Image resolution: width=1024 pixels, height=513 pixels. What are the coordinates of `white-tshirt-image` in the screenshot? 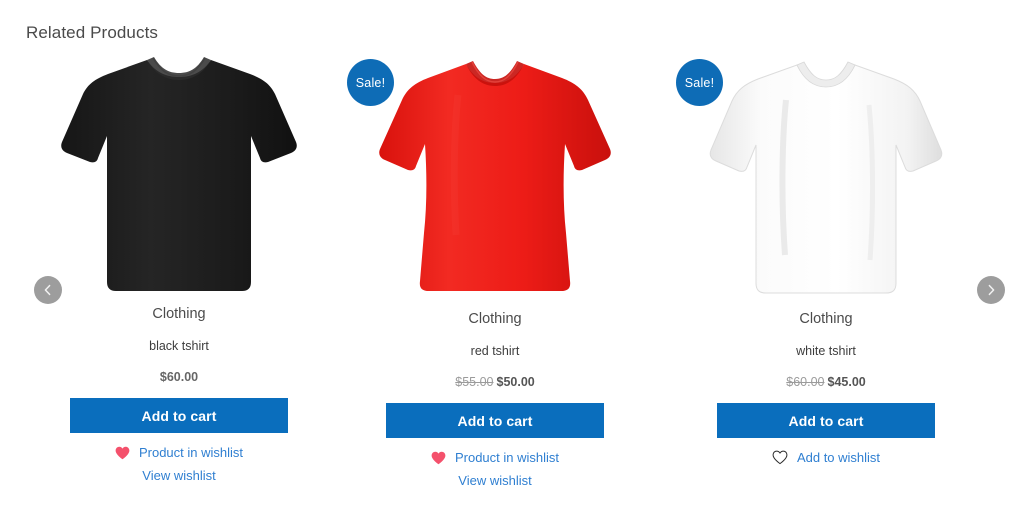 It's located at (826, 180).